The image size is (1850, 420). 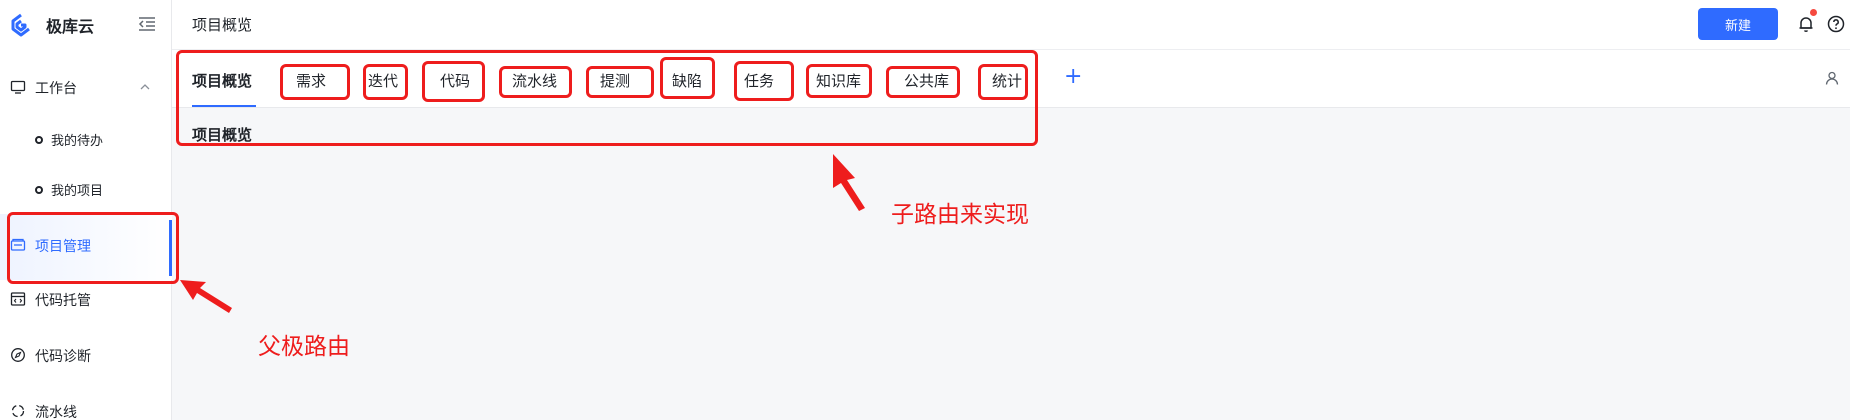 What do you see at coordinates (86, 87) in the screenshot?
I see `sidebar-item-workbench: 工作台` at bounding box center [86, 87].